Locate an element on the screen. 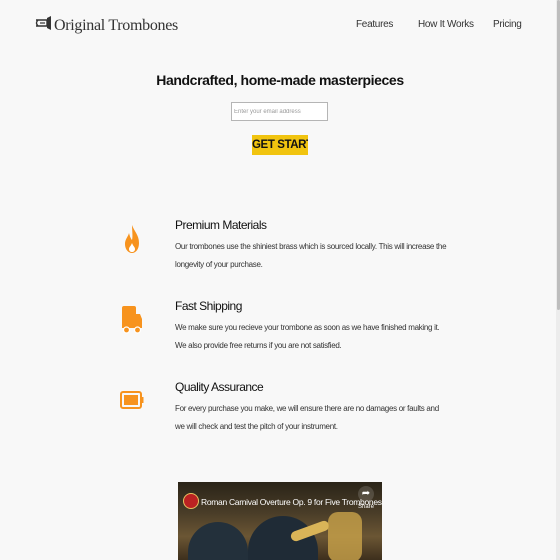 Image resolution: width=560 pixels, height=560 pixels. battery-icon is located at coordinates (132, 400).